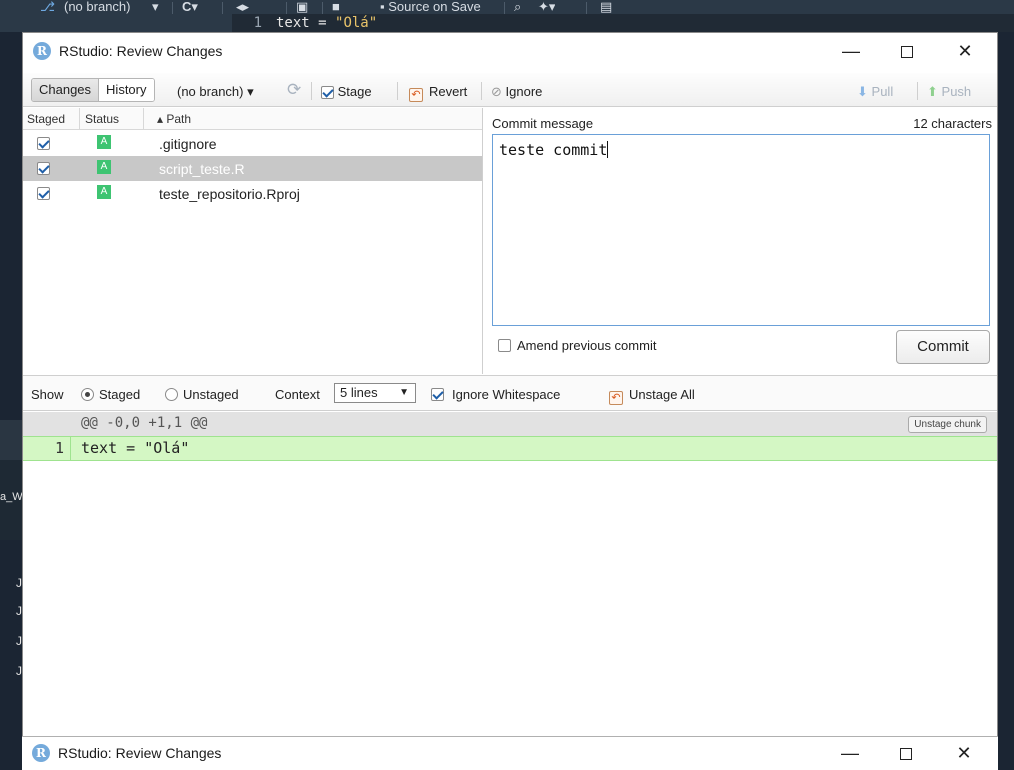 This screenshot has width=1014, height=770. I want to click on revert-icon: ↶, so click(416, 95).